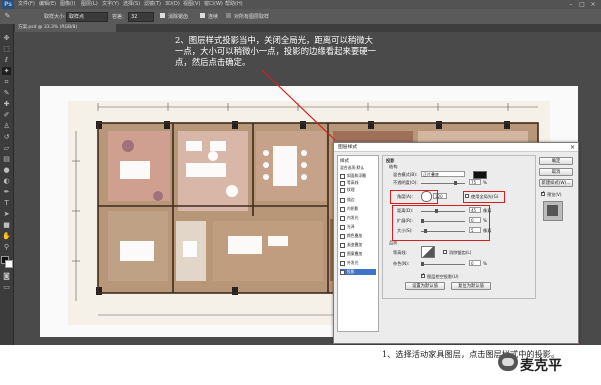 The width and height of the screenshot is (601, 385). What do you see at coordinates (274, 40) in the screenshot?
I see `instruction-line-1: 2、图层样式投影当中，关闭全局光，距离可以稍微大` at bounding box center [274, 40].